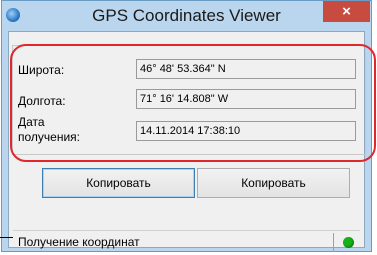 This screenshot has width=377, height=255. I want to click on longitude-label: Долгота:, so click(42, 101).